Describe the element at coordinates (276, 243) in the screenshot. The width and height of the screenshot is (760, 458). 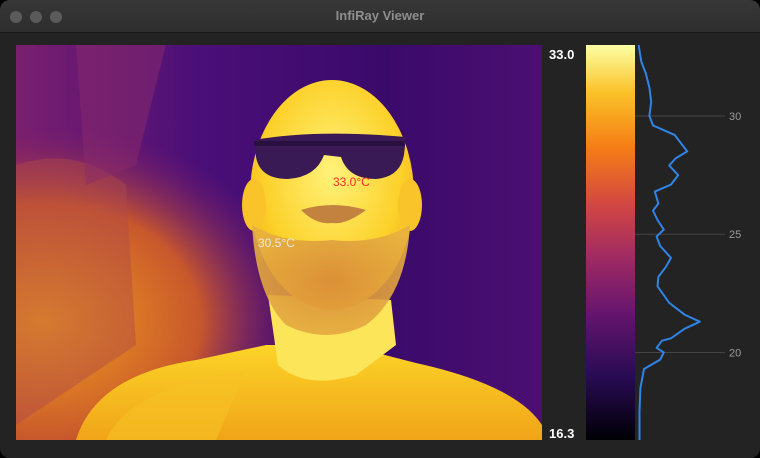
I see `cursor-temperature: 30.5°C` at that location.